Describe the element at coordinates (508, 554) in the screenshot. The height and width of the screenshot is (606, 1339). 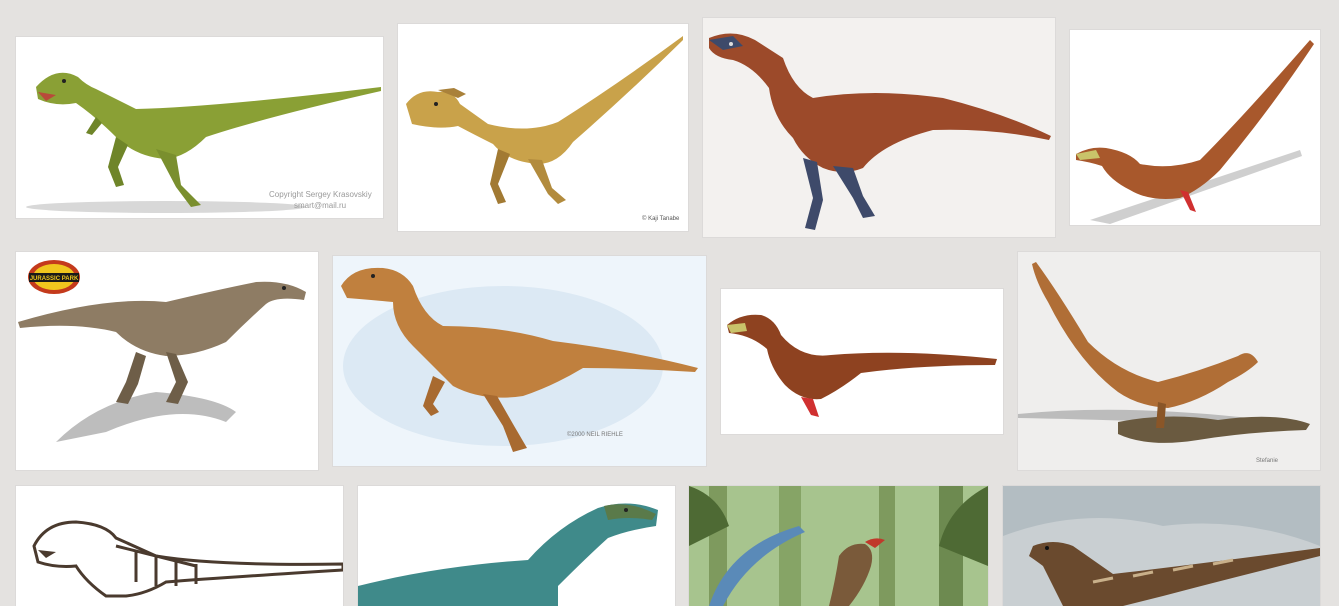
I see `teal-raptor-image` at that location.